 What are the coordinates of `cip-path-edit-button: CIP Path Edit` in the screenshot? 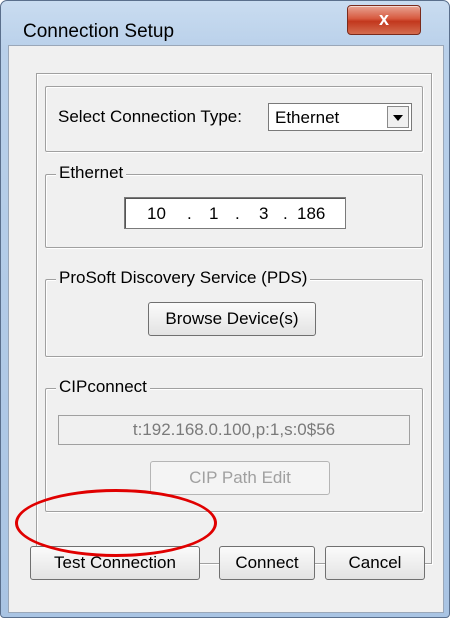 It's located at (240, 478).